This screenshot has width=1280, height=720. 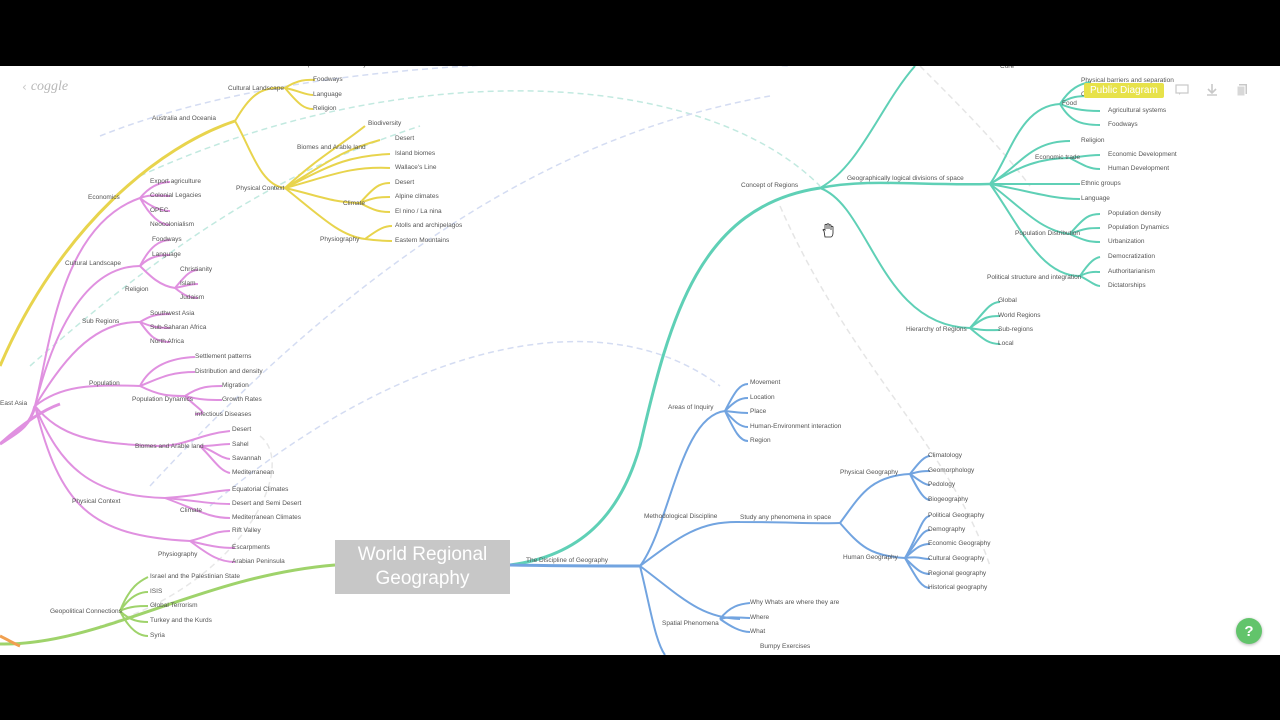 What do you see at coordinates (1007, 68) in the screenshot?
I see `teal-node-label: Core` at bounding box center [1007, 68].